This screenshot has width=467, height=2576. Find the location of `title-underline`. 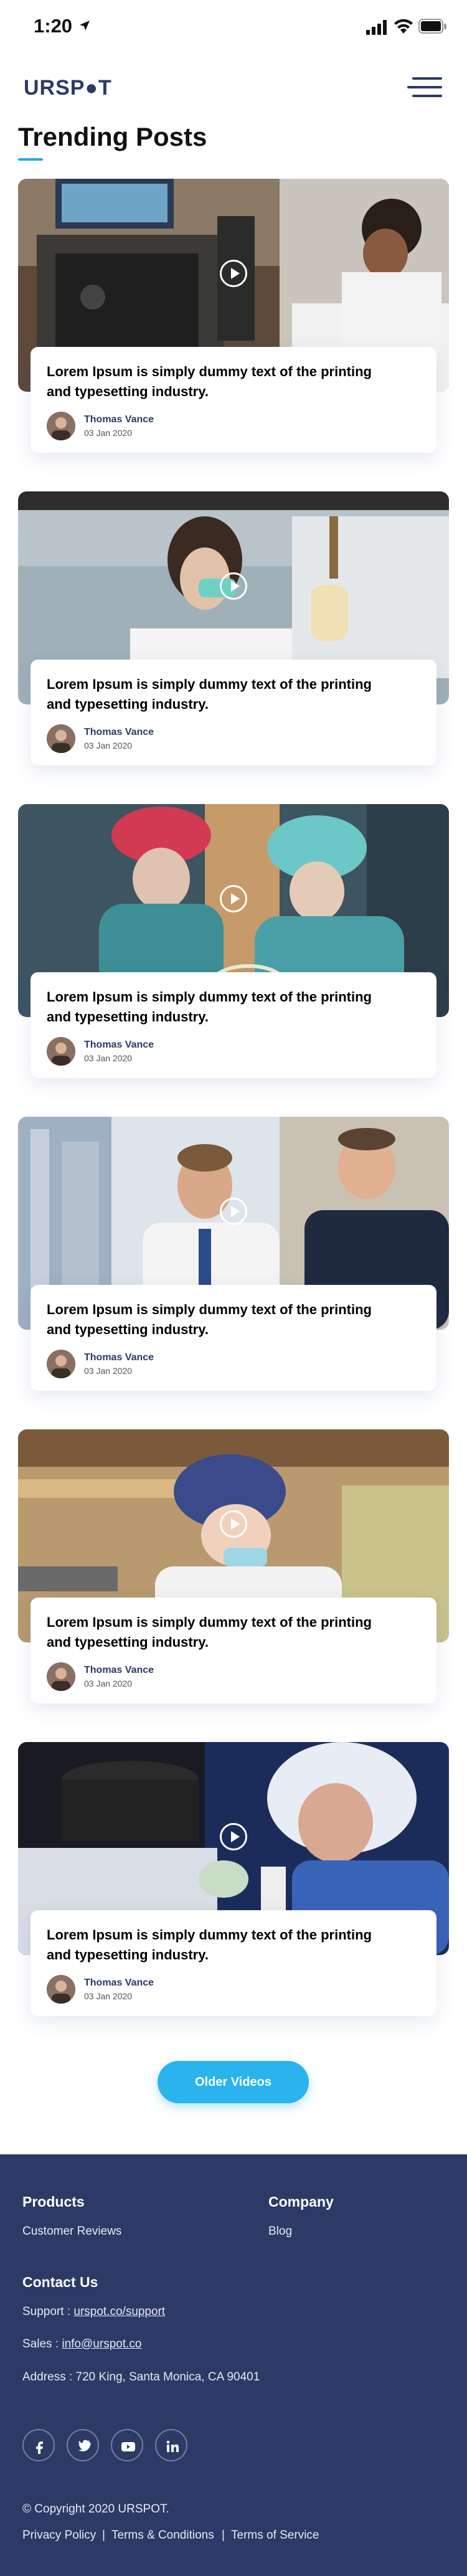

title-underline is located at coordinates (30, 160).